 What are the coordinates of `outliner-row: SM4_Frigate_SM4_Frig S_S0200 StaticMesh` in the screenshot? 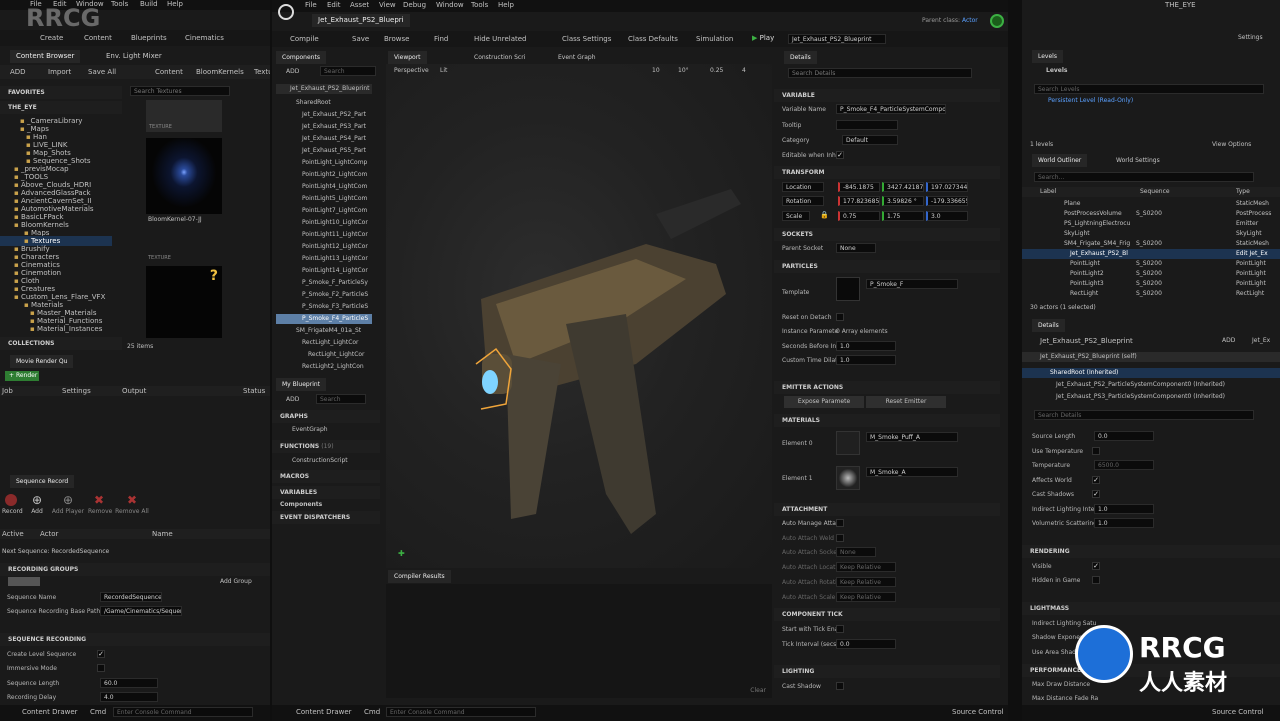 It's located at (1151, 244).